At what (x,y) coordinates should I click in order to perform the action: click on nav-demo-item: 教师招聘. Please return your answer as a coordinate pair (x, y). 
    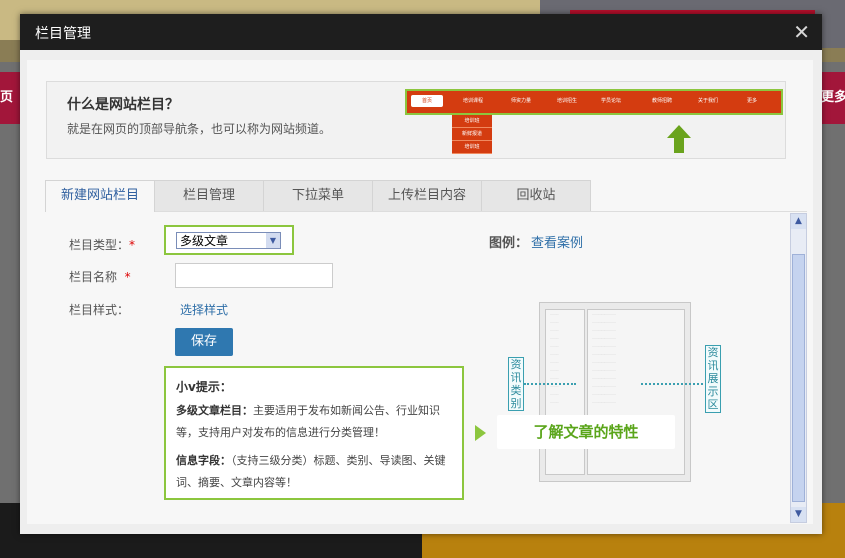
    Looking at the image, I should click on (662, 101).